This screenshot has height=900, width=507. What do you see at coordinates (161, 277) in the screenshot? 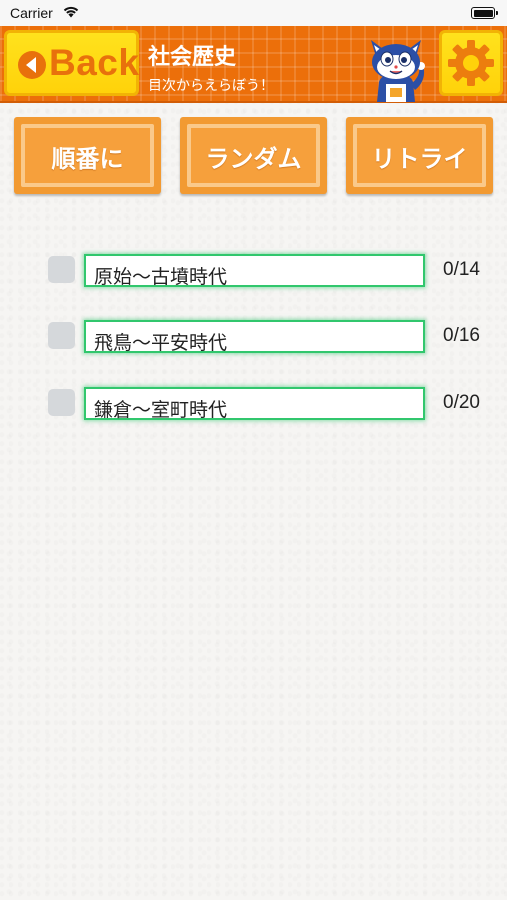
I see `chapter-label: 原始〜古墳時代` at bounding box center [161, 277].